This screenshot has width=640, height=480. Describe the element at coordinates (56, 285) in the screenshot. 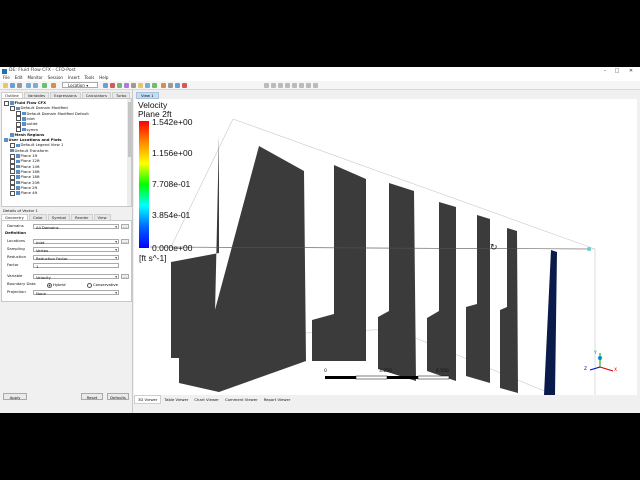

I see `hybrid-radio: Hybrid` at that location.